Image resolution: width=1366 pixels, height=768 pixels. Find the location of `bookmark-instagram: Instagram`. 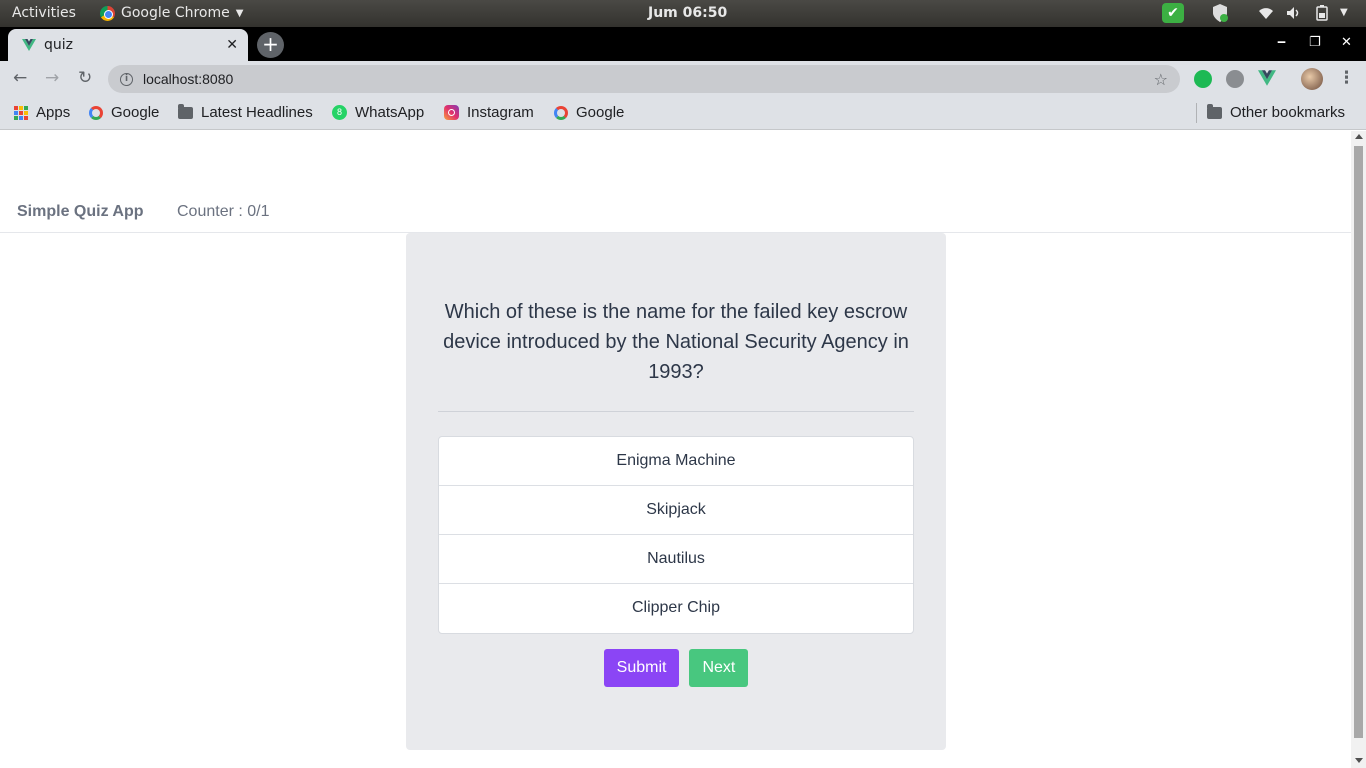

bookmark-instagram: Instagram is located at coordinates (489, 112).